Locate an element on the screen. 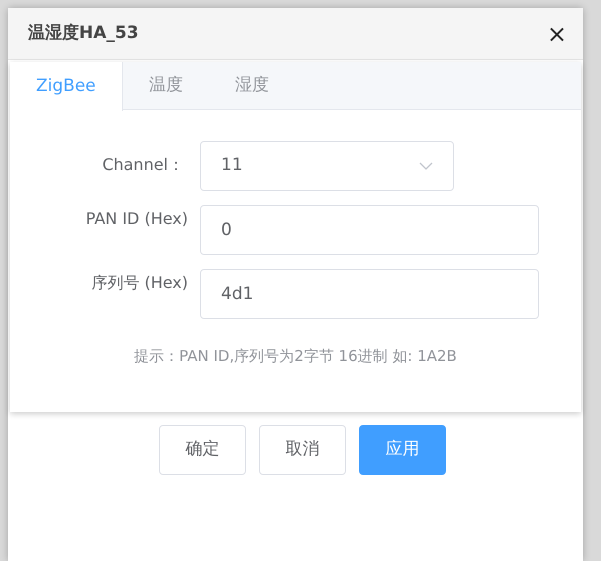 The height and width of the screenshot is (561, 601). channel-select: 11 is located at coordinates (327, 166).